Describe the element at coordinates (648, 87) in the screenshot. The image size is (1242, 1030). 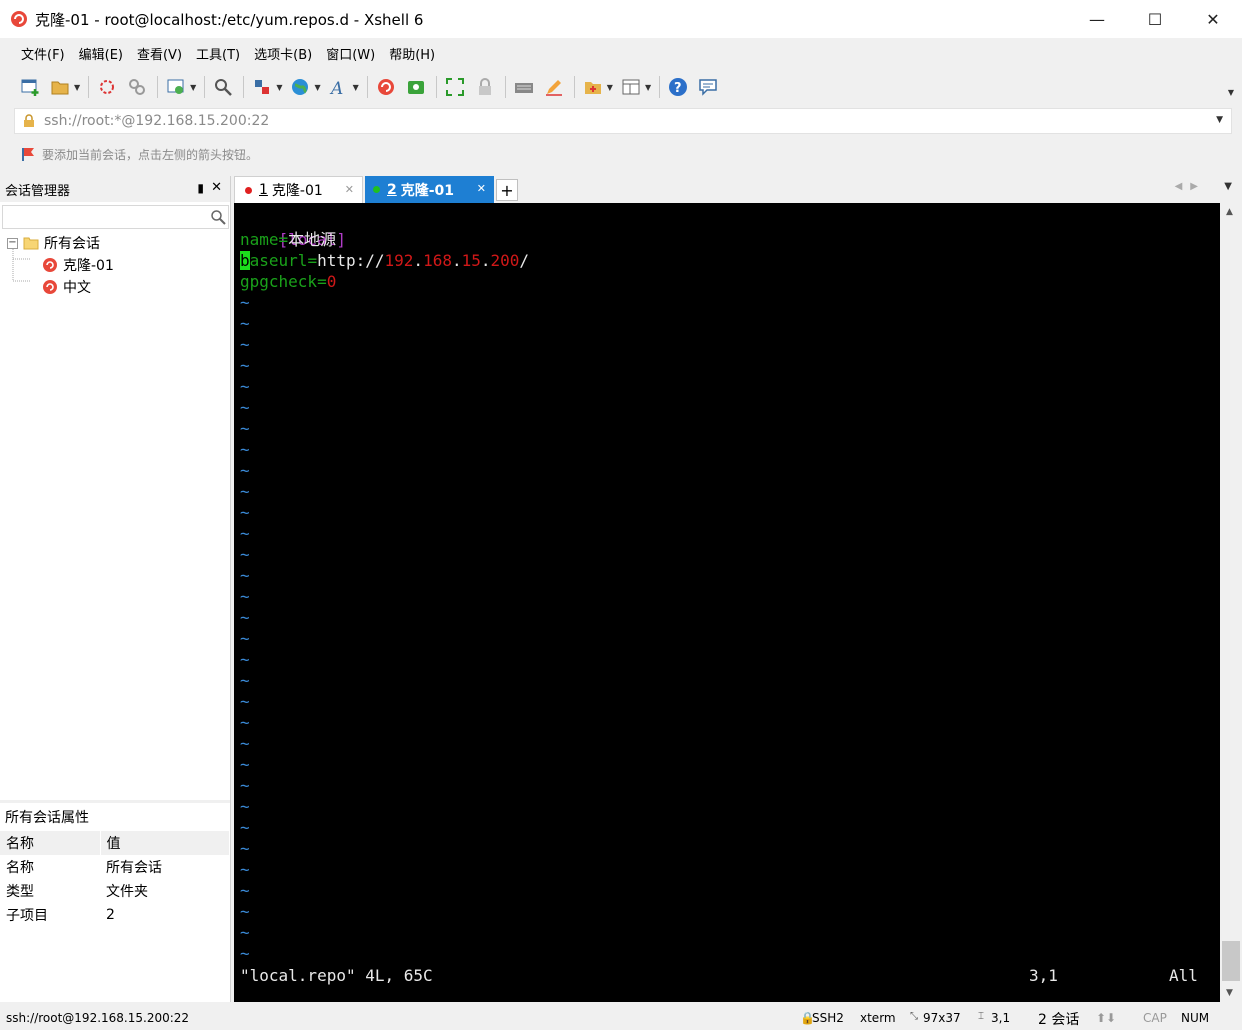
I see `layout-dropdown-icon: ▼` at that location.